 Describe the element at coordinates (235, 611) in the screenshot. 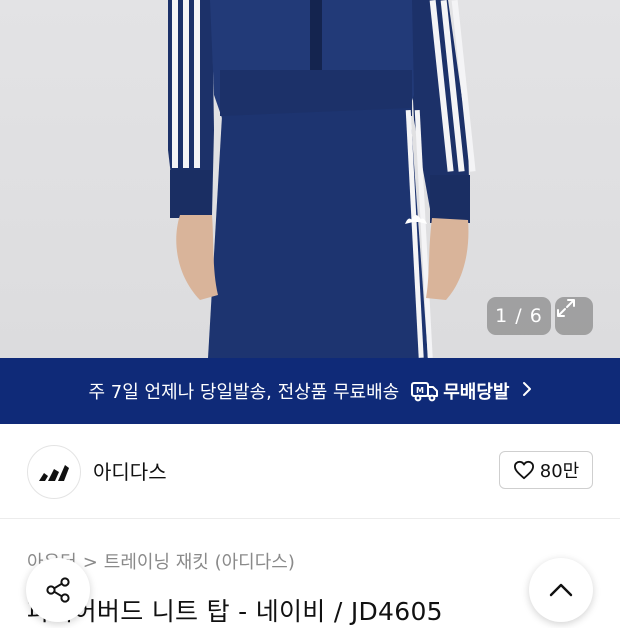

I see `product-title: 파이어버드 니트 탑 - 네이비 / JD4605` at that location.